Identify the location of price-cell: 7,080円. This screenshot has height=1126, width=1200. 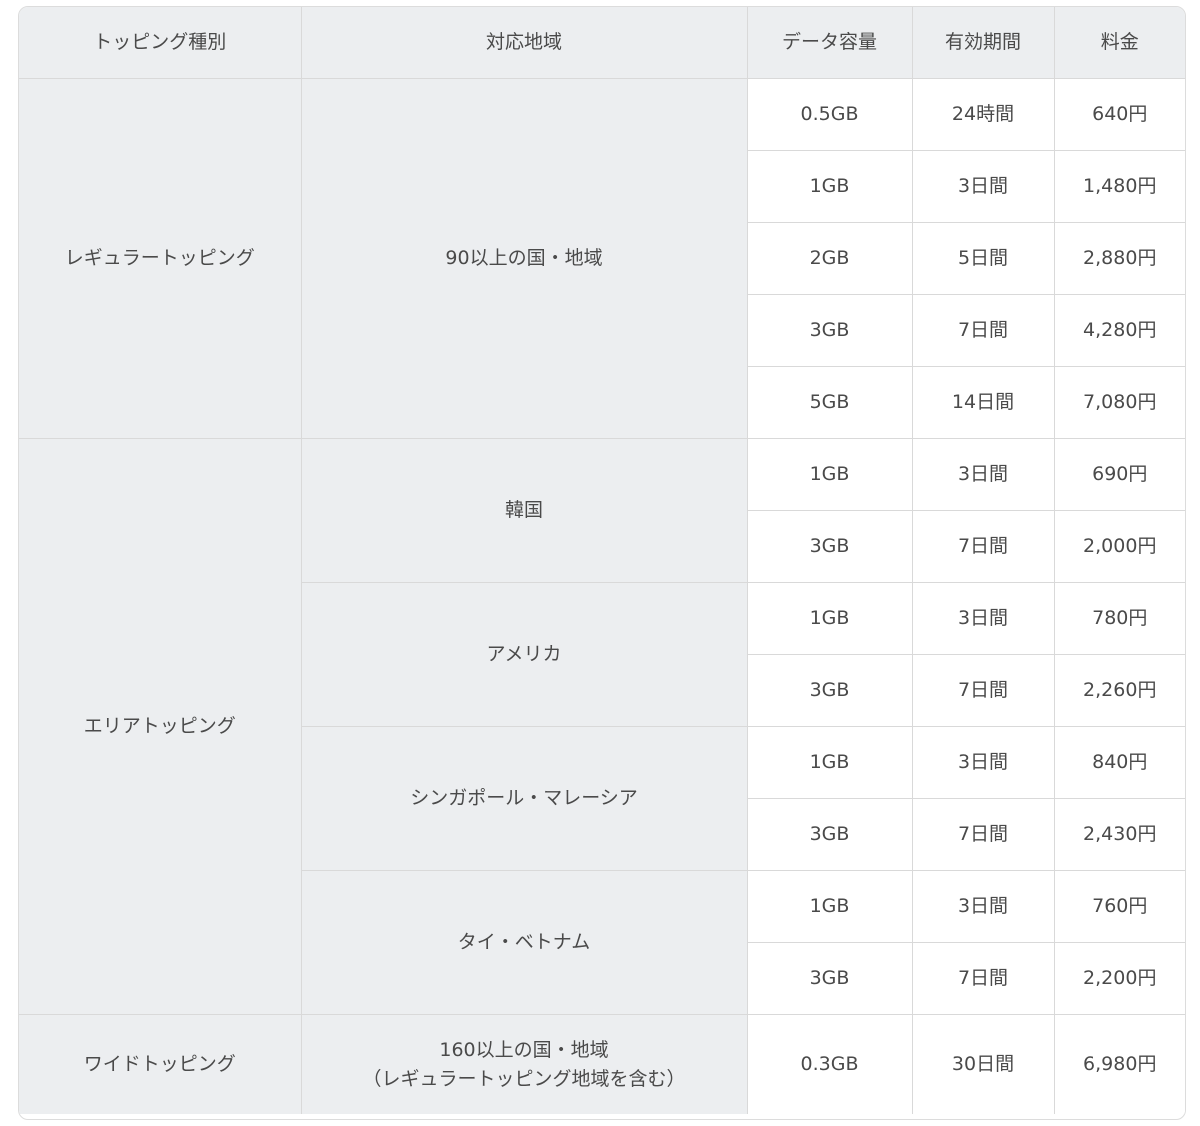
(1119, 402).